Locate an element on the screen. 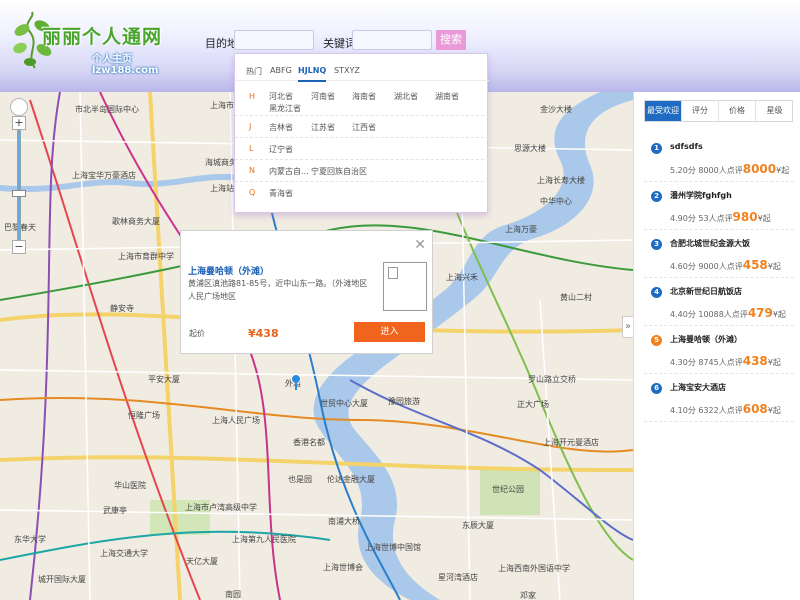 This screenshot has height=600, width=800. map-poi-label: 豫园旅游 is located at coordinates (404, 401).